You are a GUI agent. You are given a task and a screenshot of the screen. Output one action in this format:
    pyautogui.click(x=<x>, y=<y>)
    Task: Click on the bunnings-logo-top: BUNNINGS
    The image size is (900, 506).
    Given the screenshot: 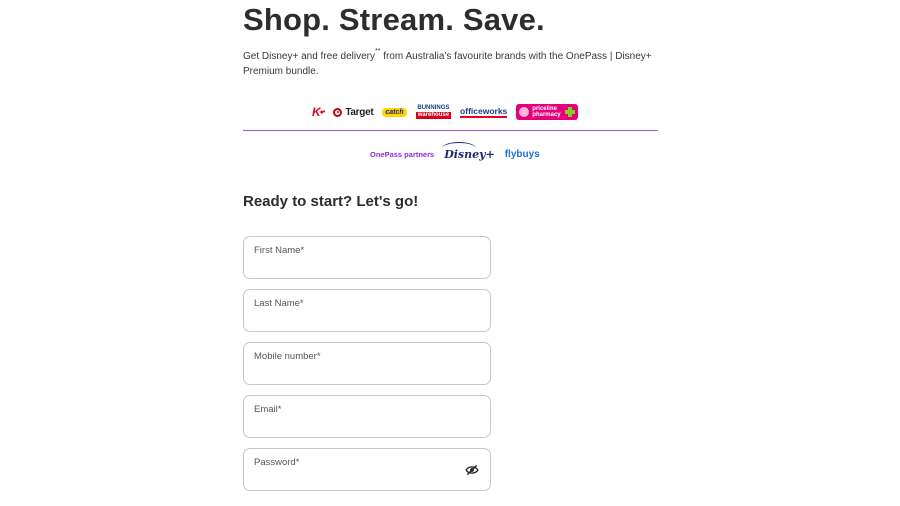 What is the action you would take?
    pyautogui.click(x=433, y=108)
    